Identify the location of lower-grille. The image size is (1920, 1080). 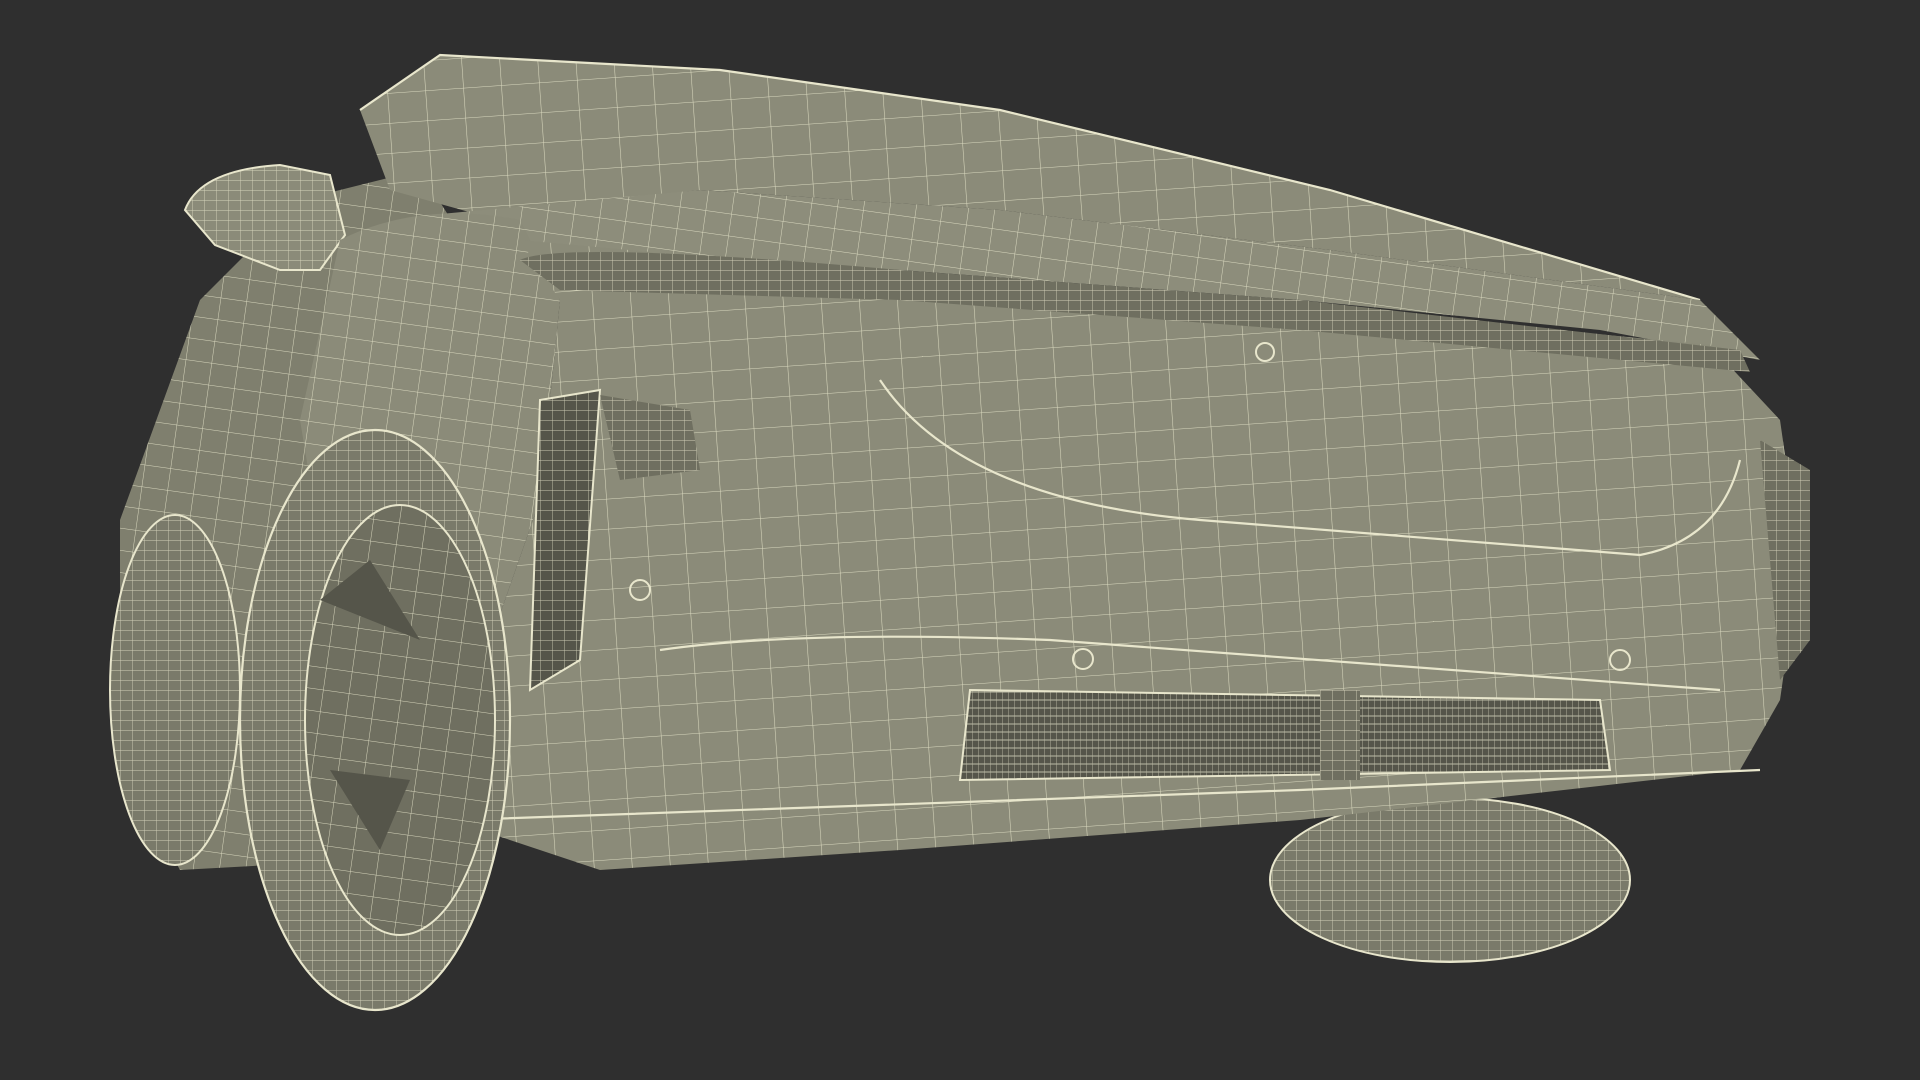
(1285, 735).